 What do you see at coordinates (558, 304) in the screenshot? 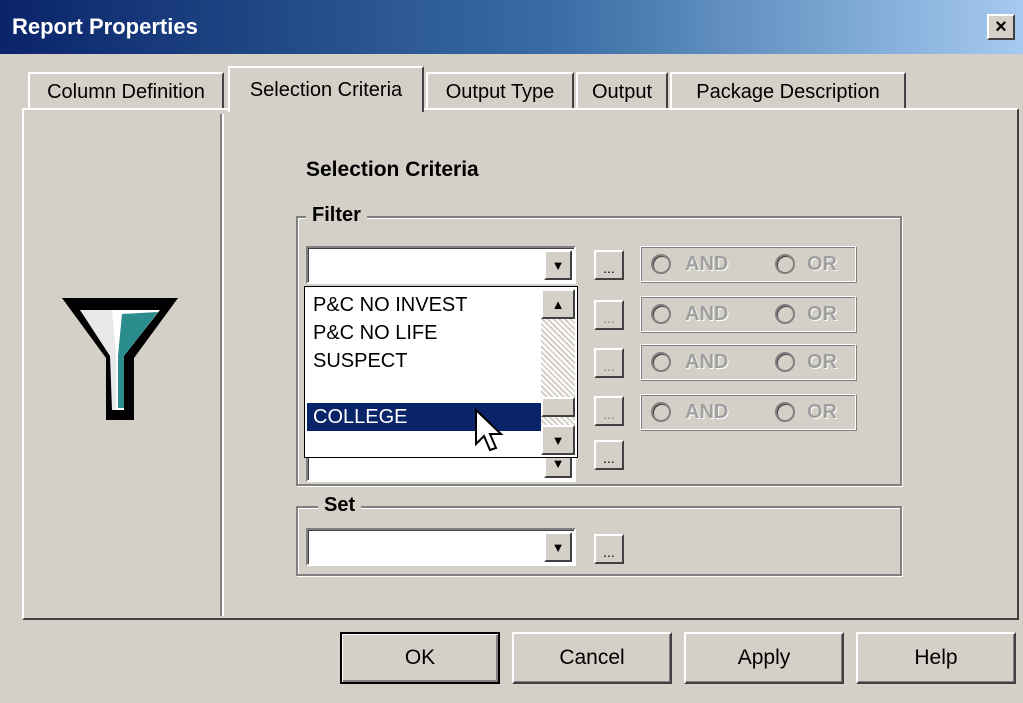
I see `scroll-up-icon: ▲` at bounding box center [558, 304].